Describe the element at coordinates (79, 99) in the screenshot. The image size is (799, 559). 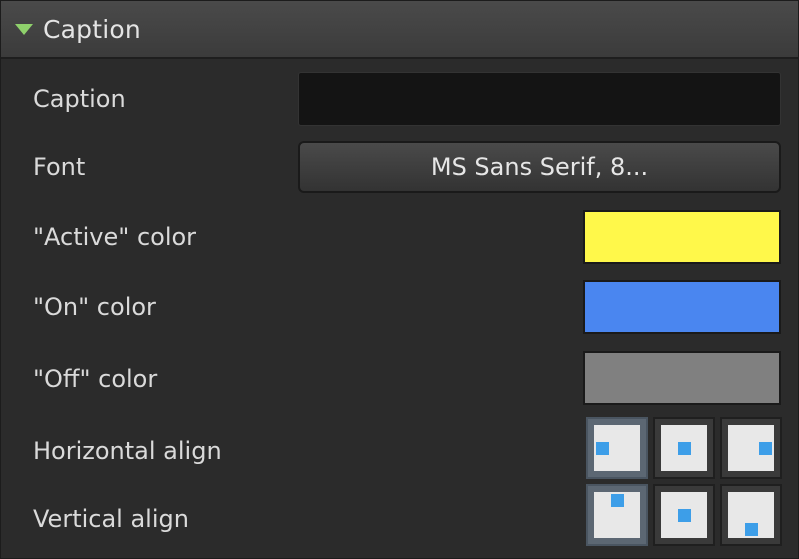
I see `caption-label: Caption` at that location.